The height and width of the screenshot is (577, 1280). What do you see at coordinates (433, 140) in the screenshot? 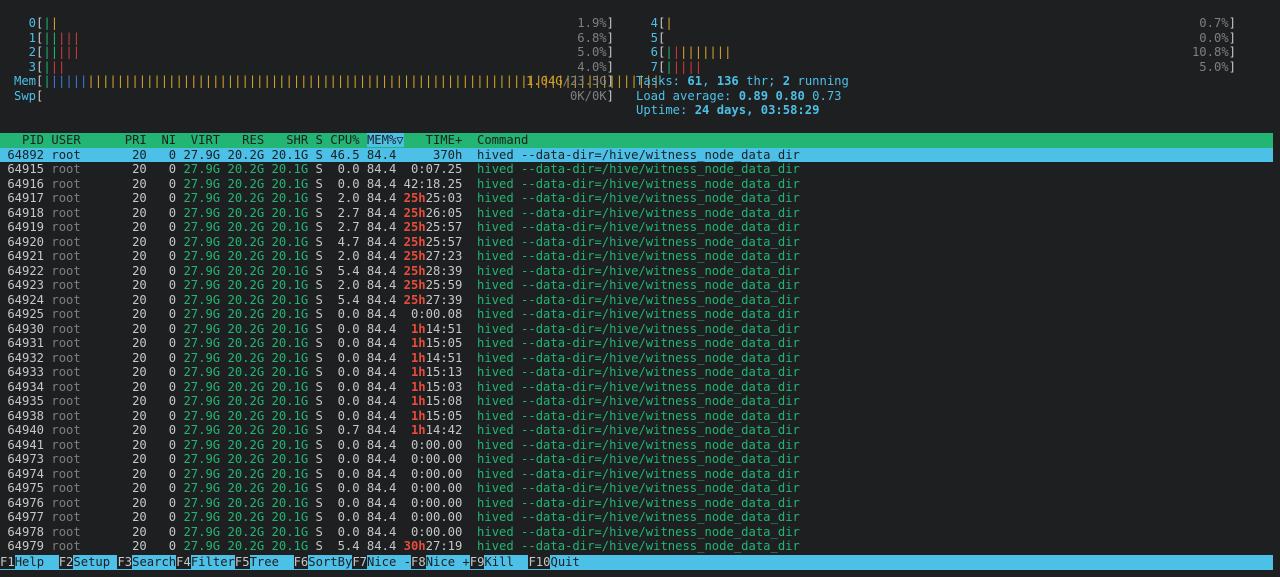
I see `col-time-header: TIME+` at bounding box center [433, 140].